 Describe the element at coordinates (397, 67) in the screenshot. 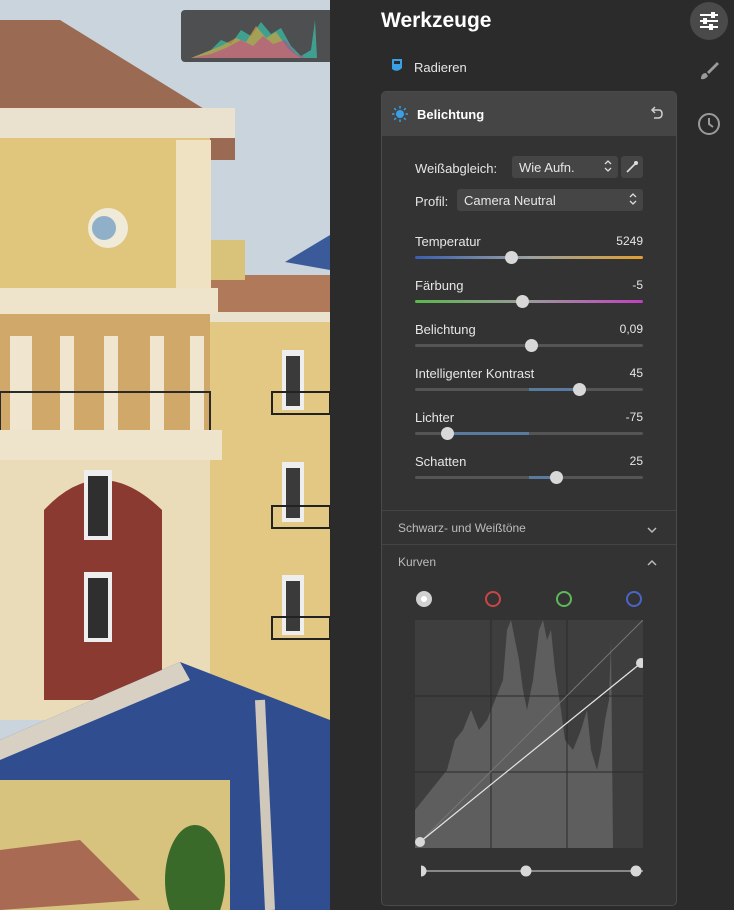

I see `eraser-icon` at that location.